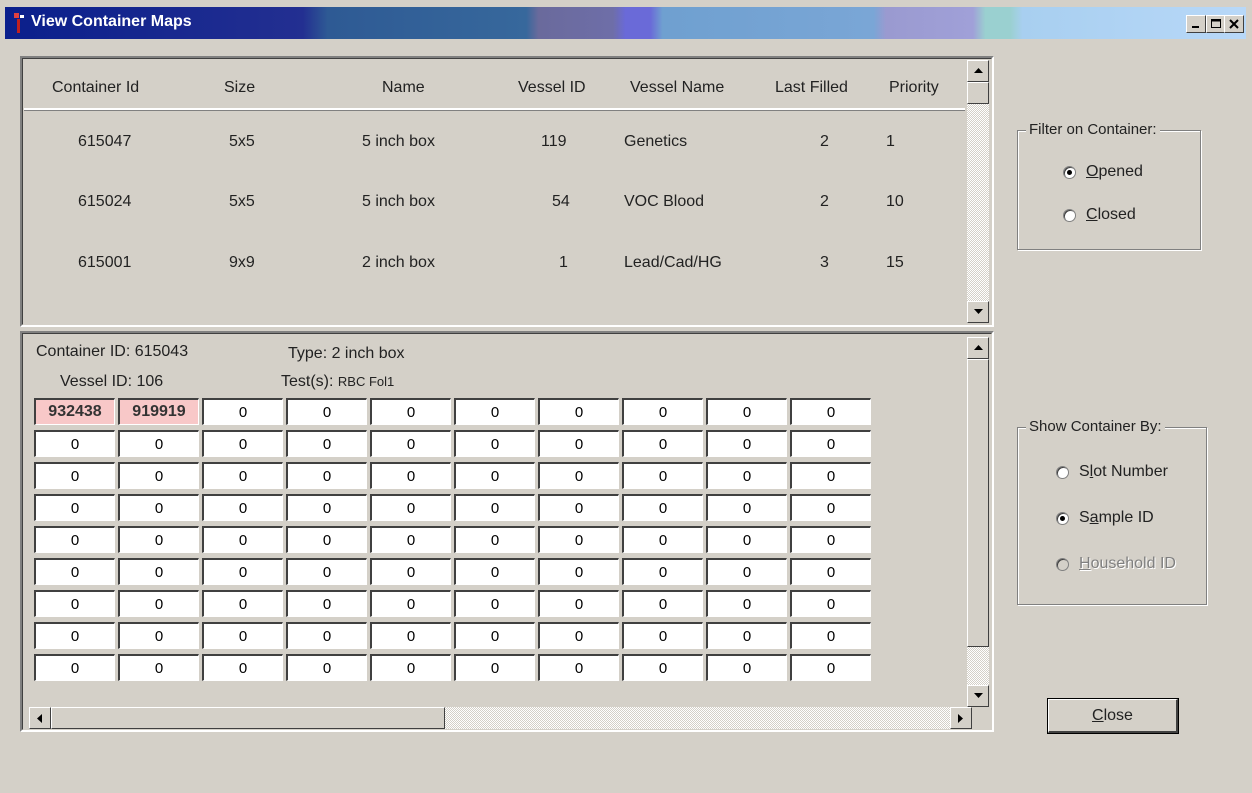 The height and width of the screenshot is (793, 1252). I want to click on map-vertical-scrollbar, so click(978, 522).